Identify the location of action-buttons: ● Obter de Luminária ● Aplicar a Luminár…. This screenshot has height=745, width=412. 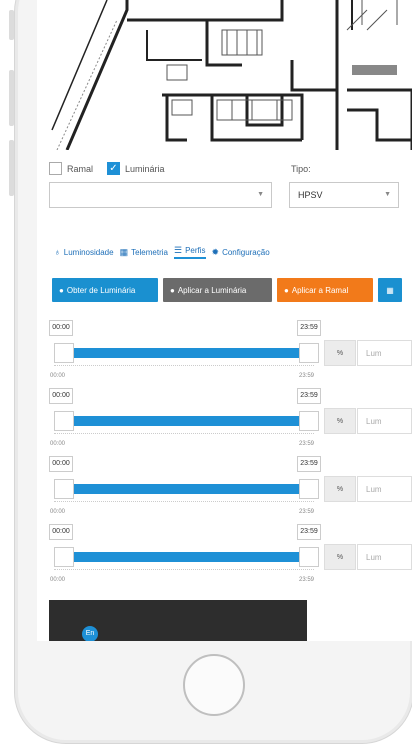
(227, 290).